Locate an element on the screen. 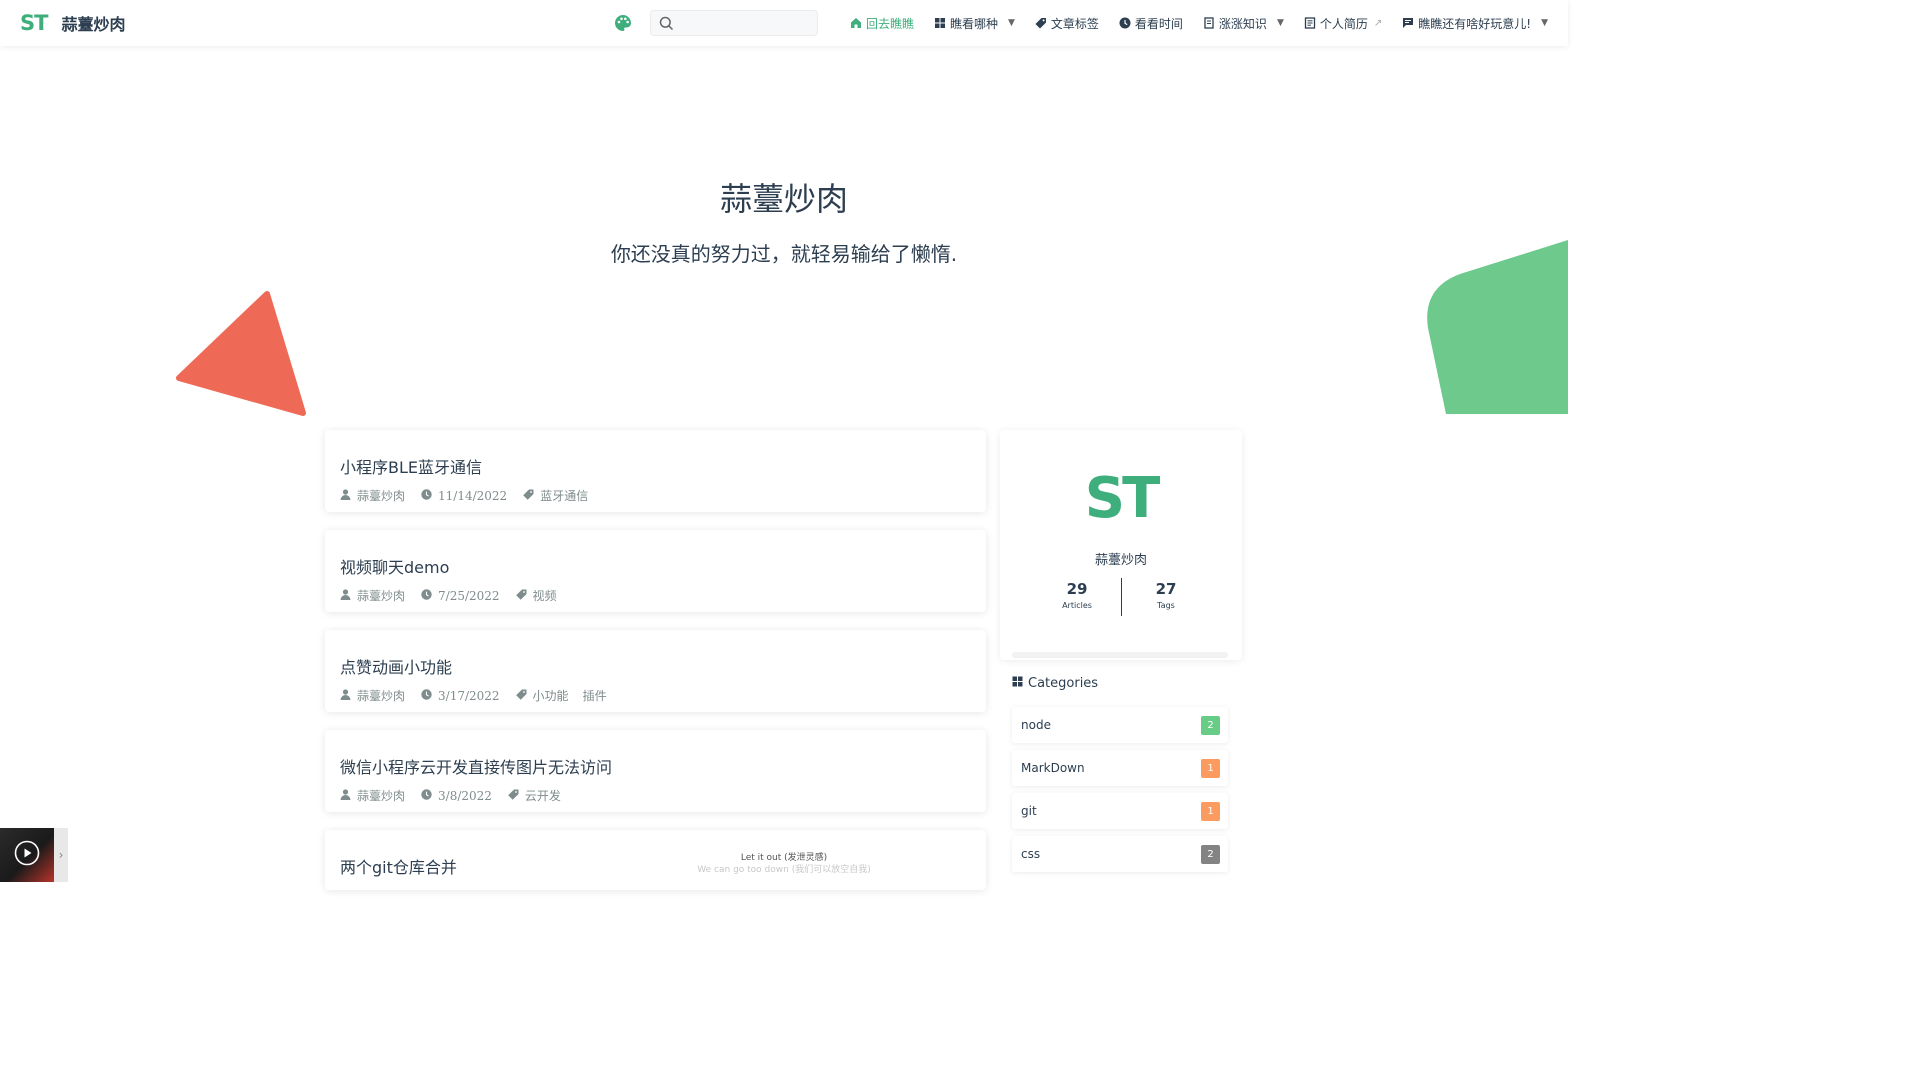 The height and width of the screenshot is (1080, 1920). article-date: 3/8/2022 is located at coordinates (465, 795).